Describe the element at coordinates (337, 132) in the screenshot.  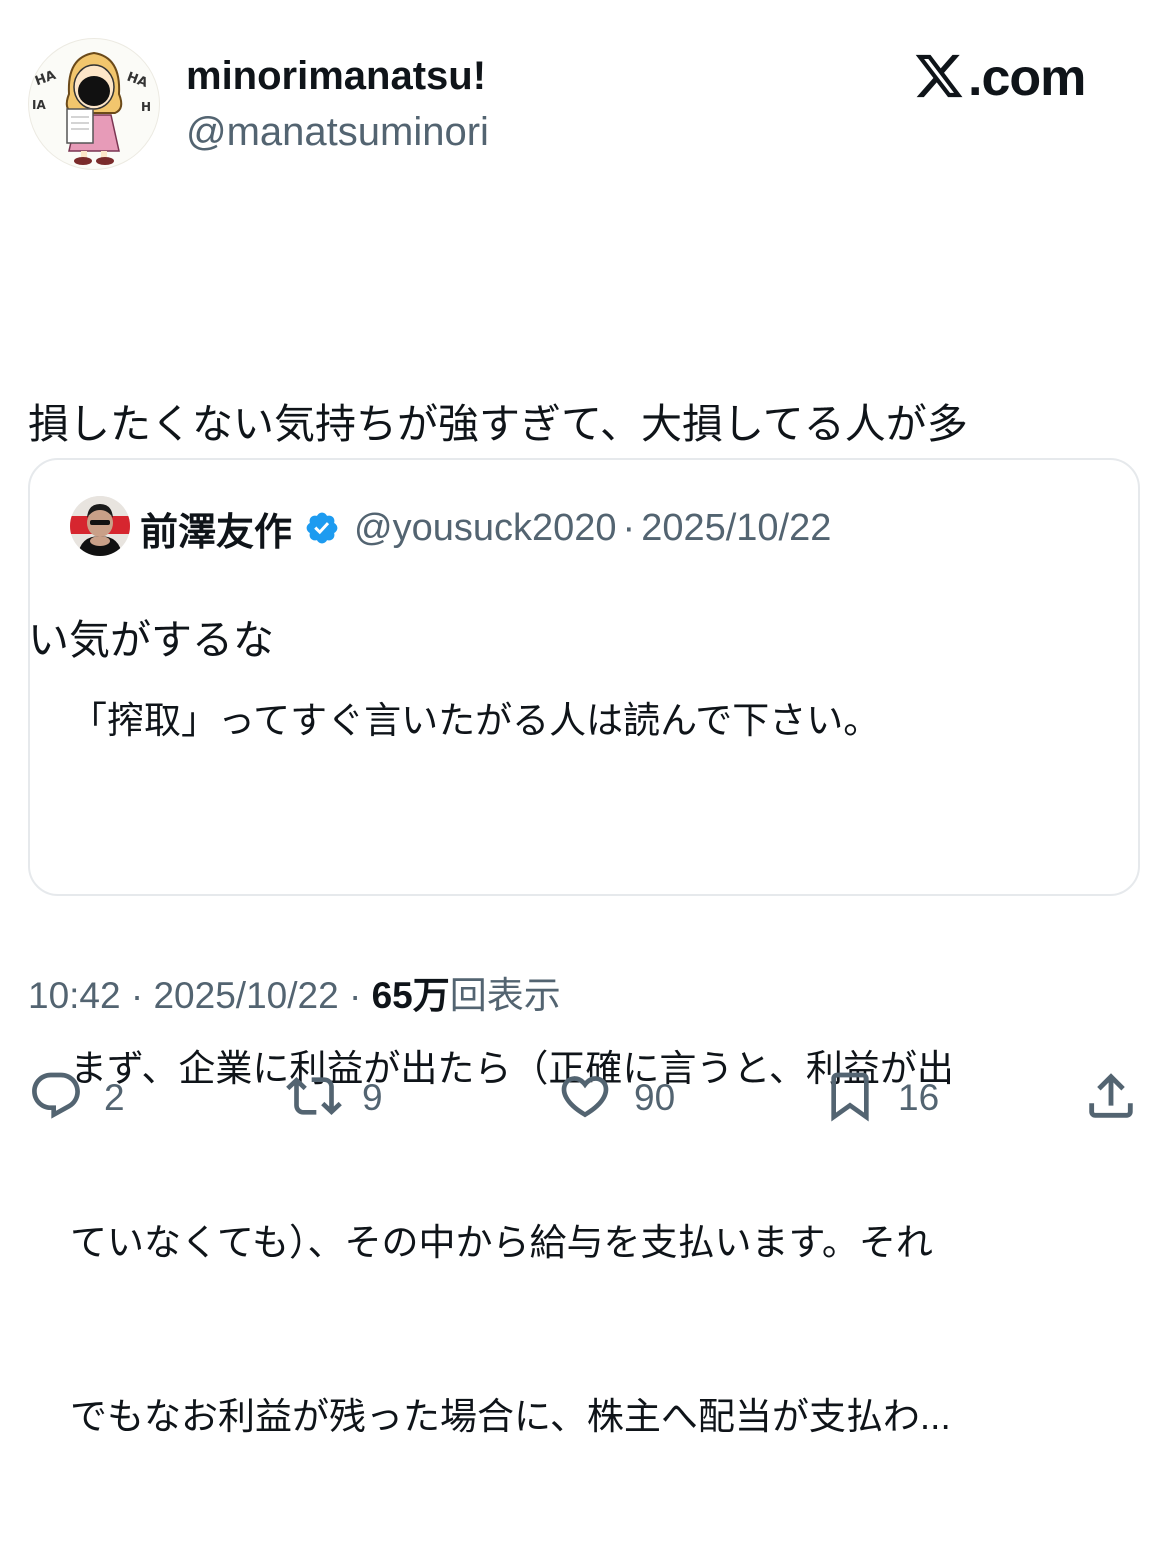
I see `author-handle: @manatsuminori` at that location.